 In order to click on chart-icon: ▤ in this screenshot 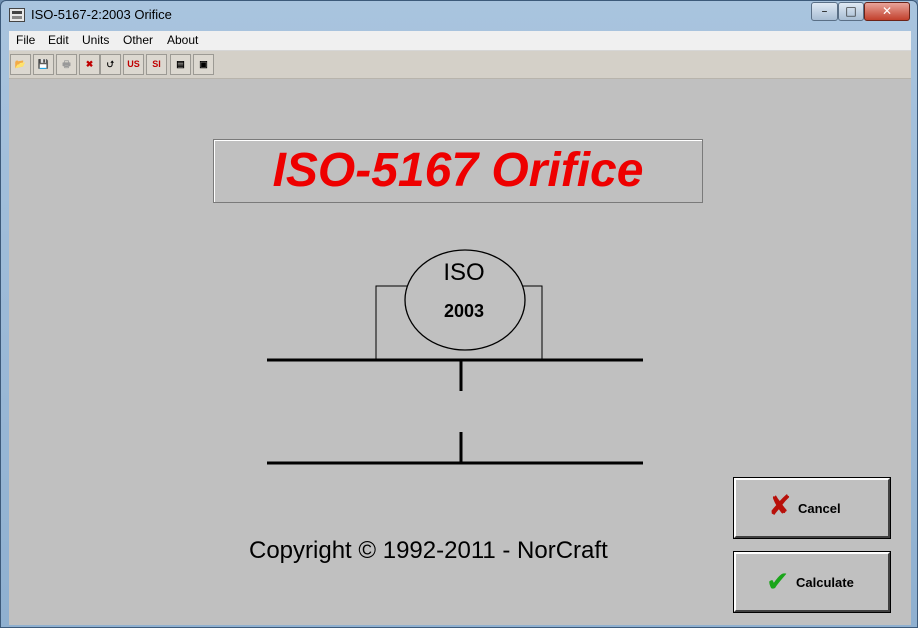, I will do `click(180, 64)`.